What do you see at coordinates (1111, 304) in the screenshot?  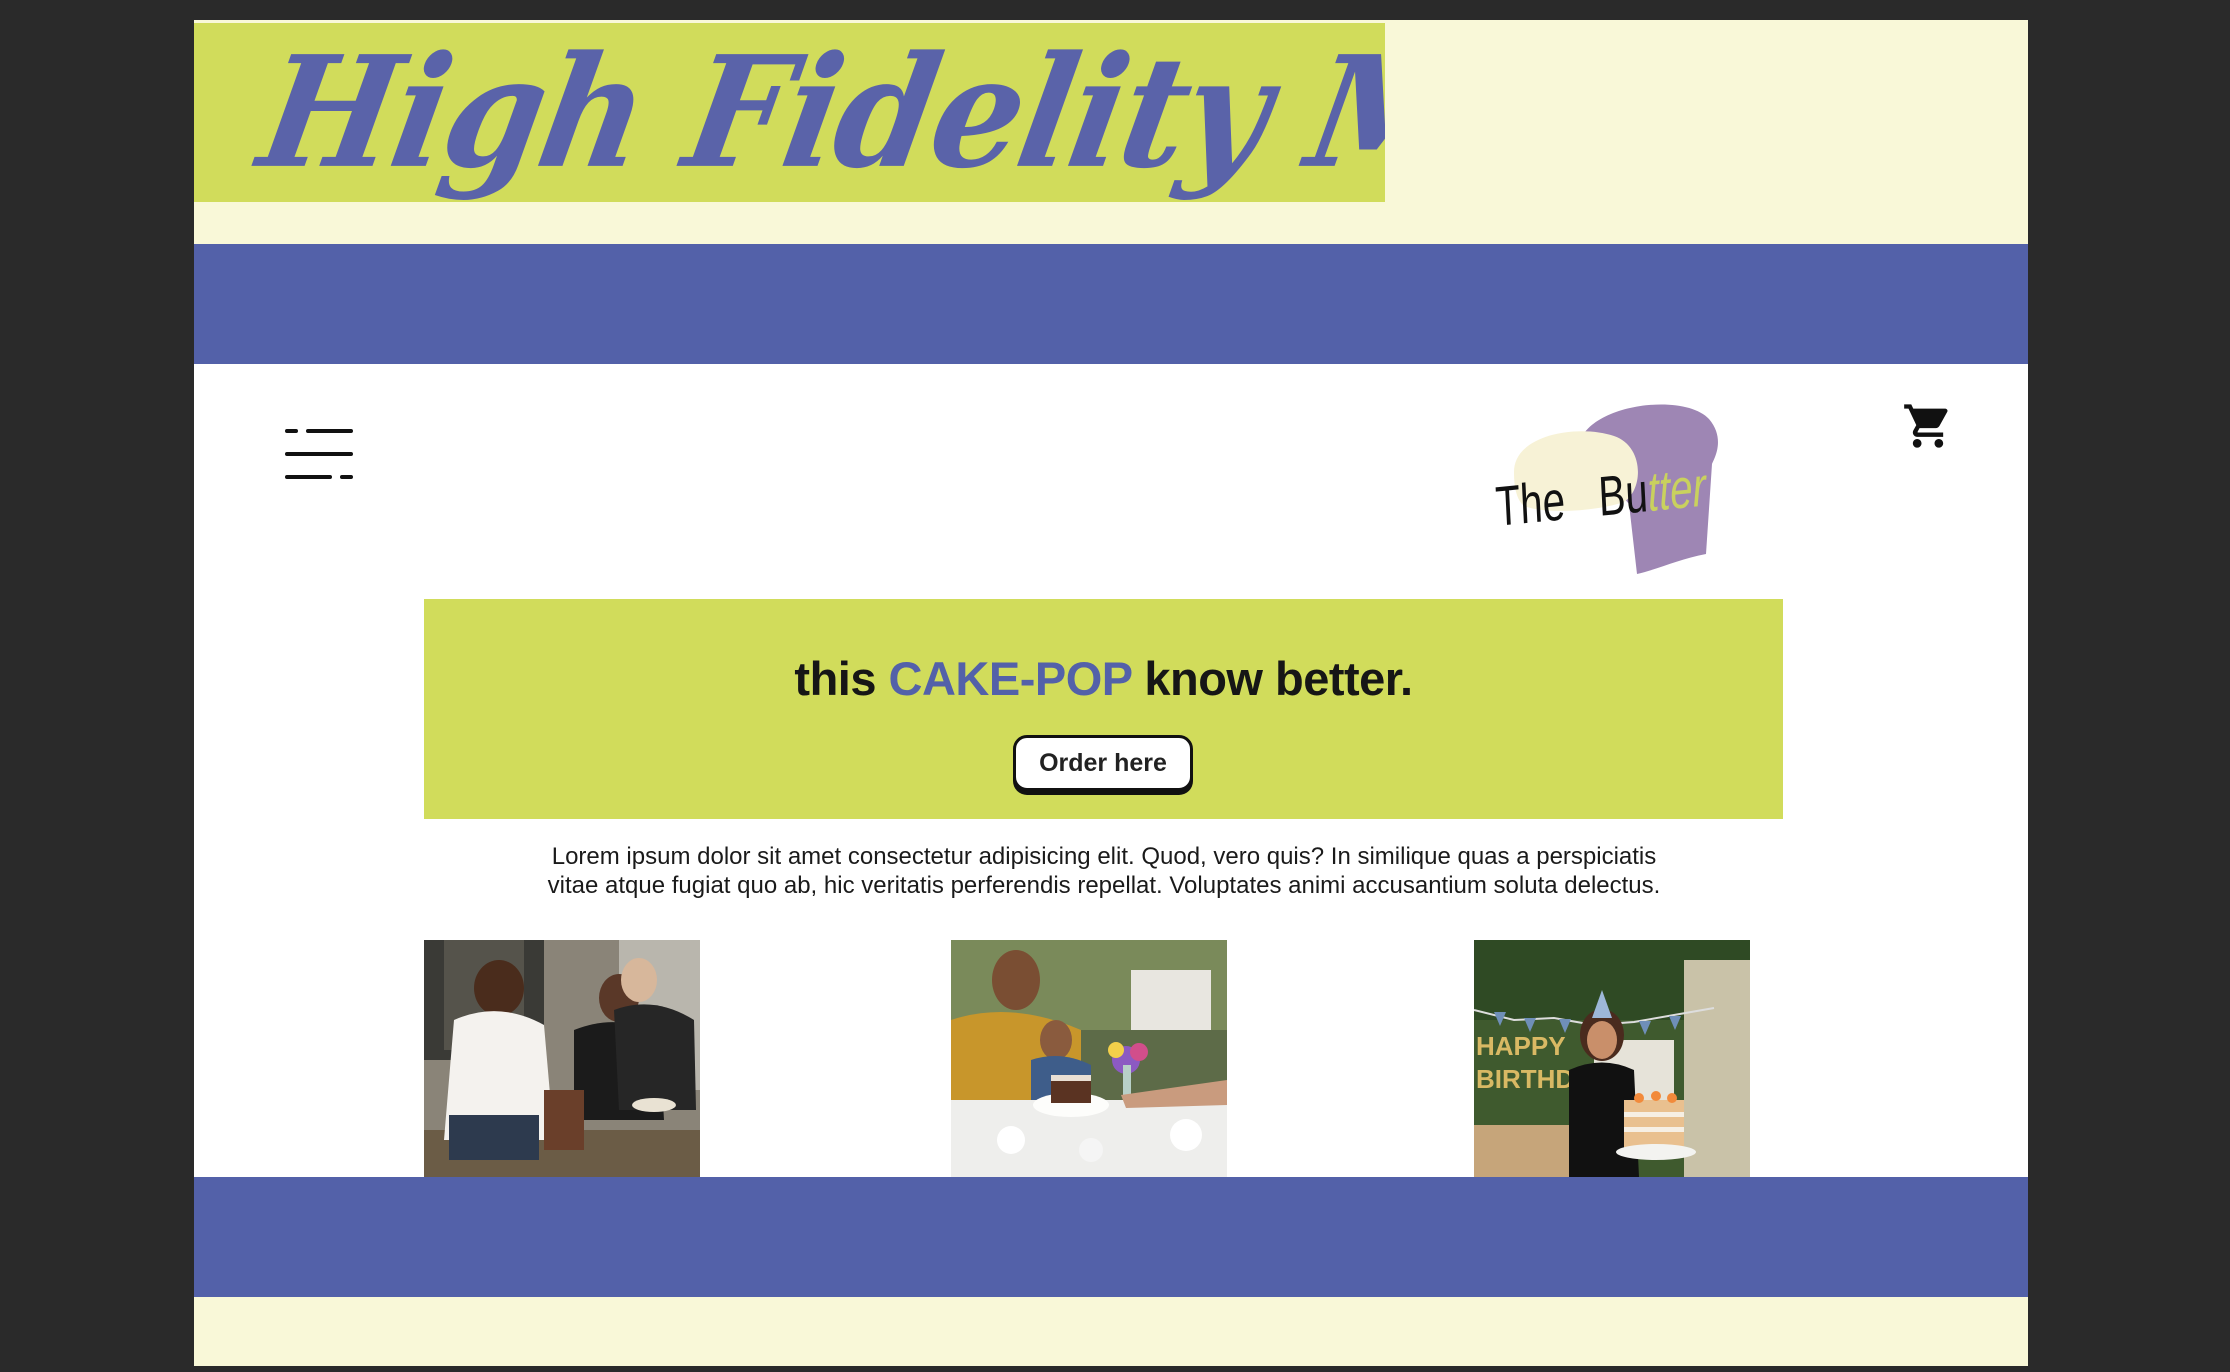 I see `top-accent-band` at bounding box center [1111, 304].